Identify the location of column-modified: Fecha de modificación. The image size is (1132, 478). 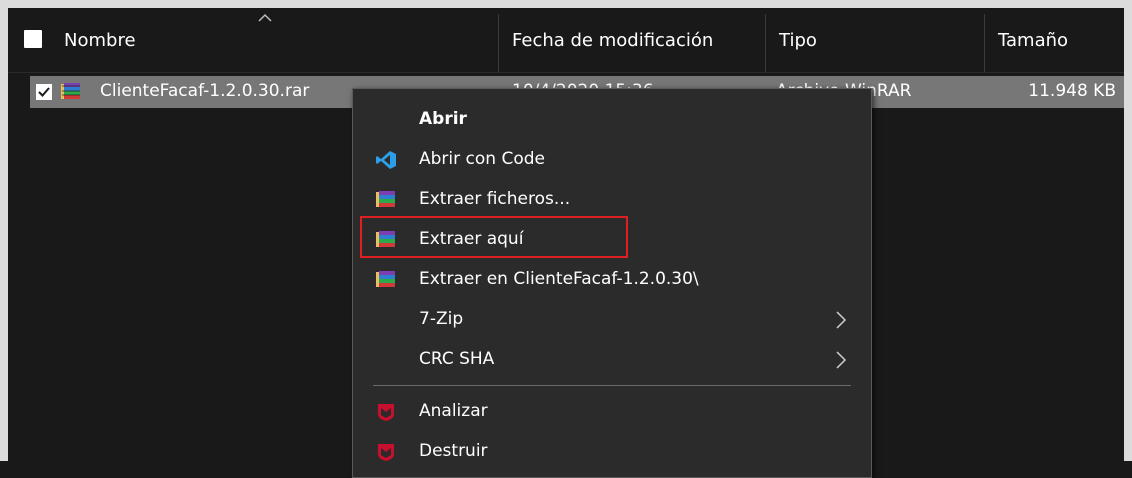
(612, 40).